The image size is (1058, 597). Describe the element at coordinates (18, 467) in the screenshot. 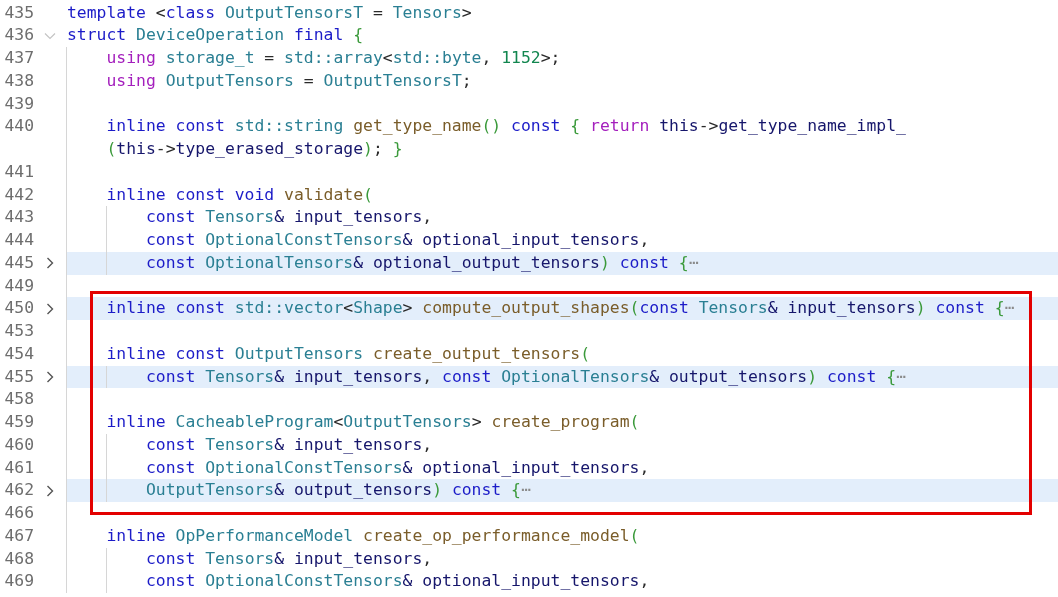

I see `line-number: 461` at that location.